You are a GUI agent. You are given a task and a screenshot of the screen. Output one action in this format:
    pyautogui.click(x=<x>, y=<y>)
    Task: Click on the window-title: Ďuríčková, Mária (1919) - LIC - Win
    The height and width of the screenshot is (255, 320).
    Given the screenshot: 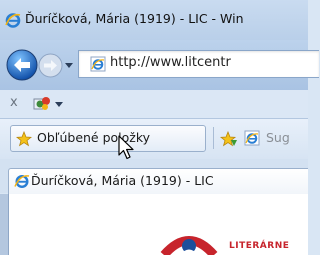 What is the action you would take?
    pyautogui.click(x=134, y=18)
    